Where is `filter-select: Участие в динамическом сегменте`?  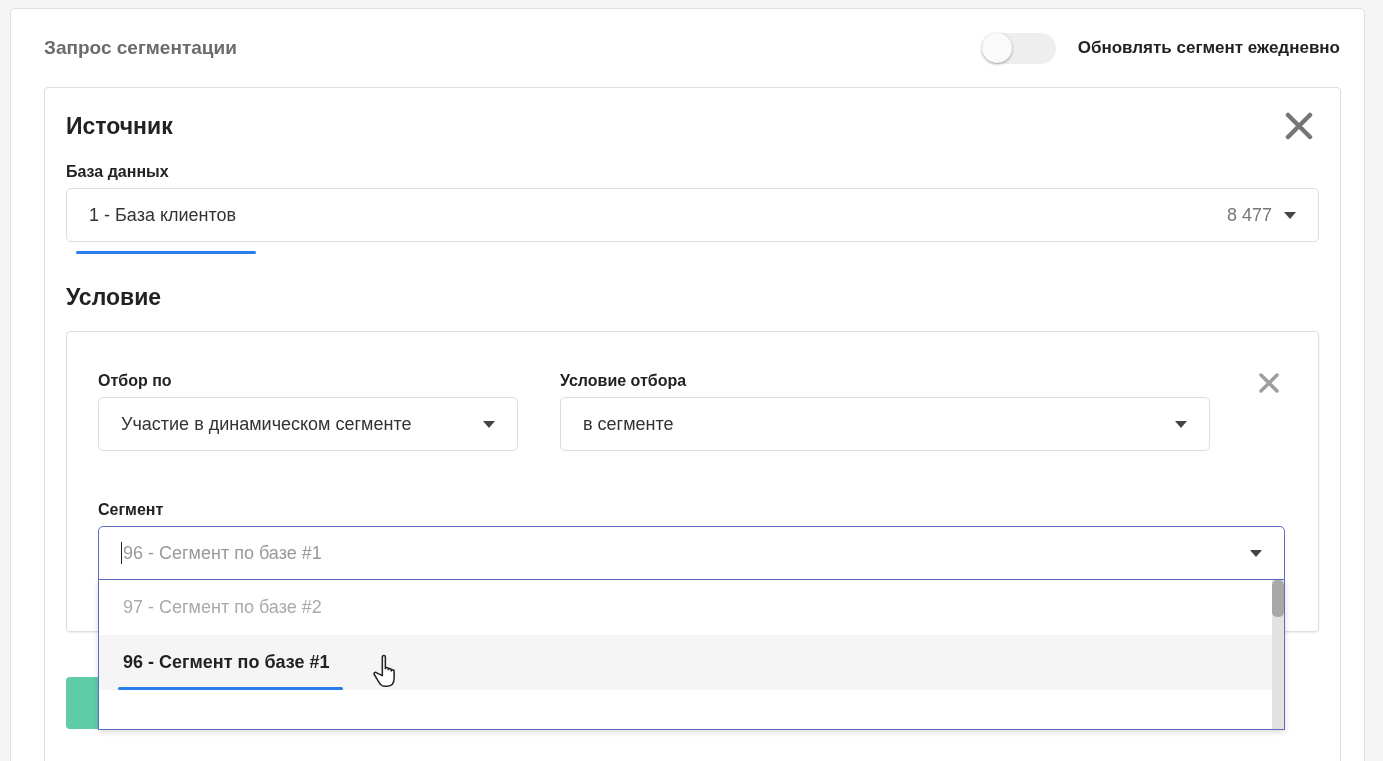 filter-select: Участие в динамическом сегменте is located at coordinates (308, 424).